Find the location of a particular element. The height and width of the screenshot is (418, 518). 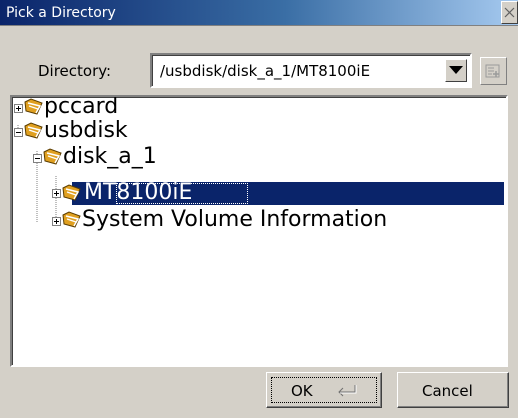

ok-button-label: OK is located at coordinates (302, 391).